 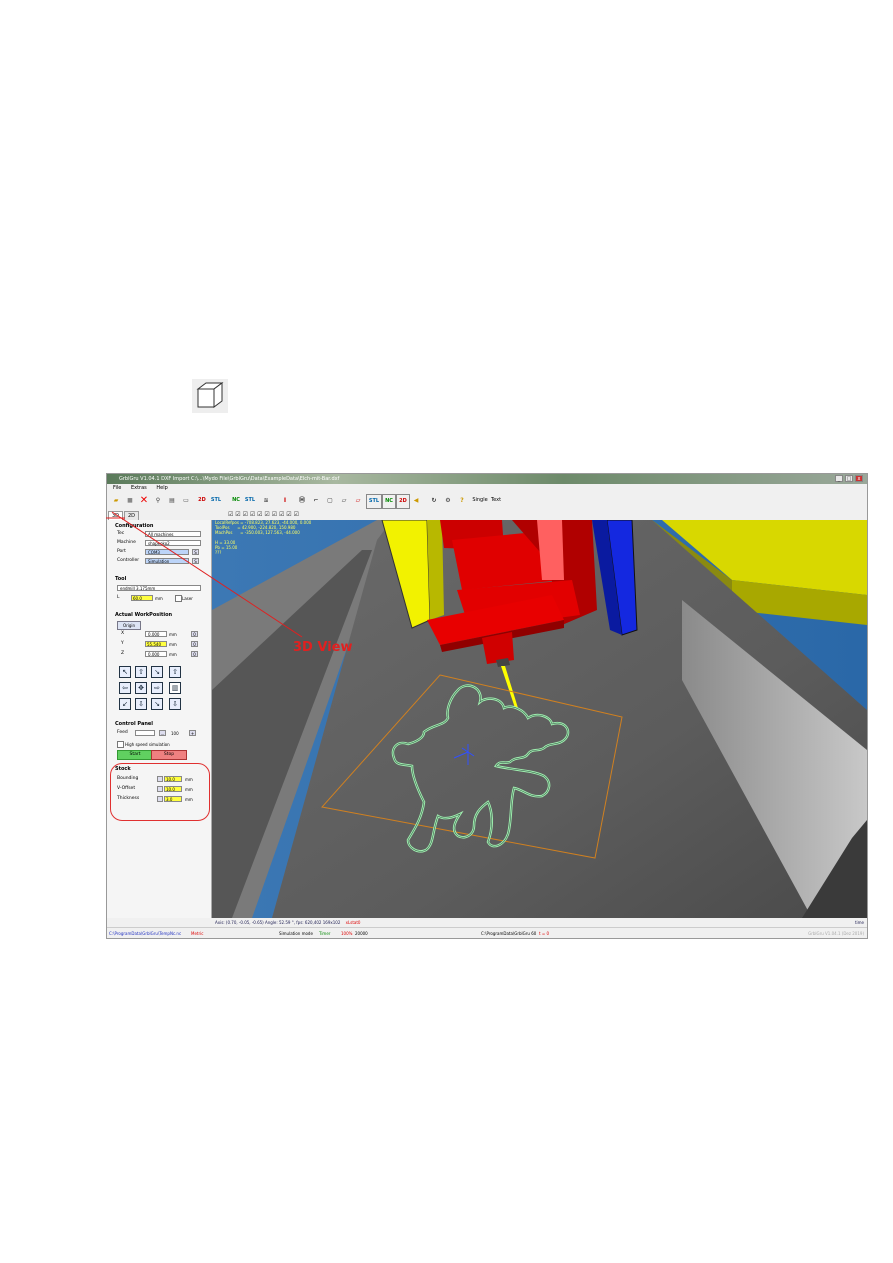 I want to click on axes-icon: ⌐, so click(x=316, y=500).